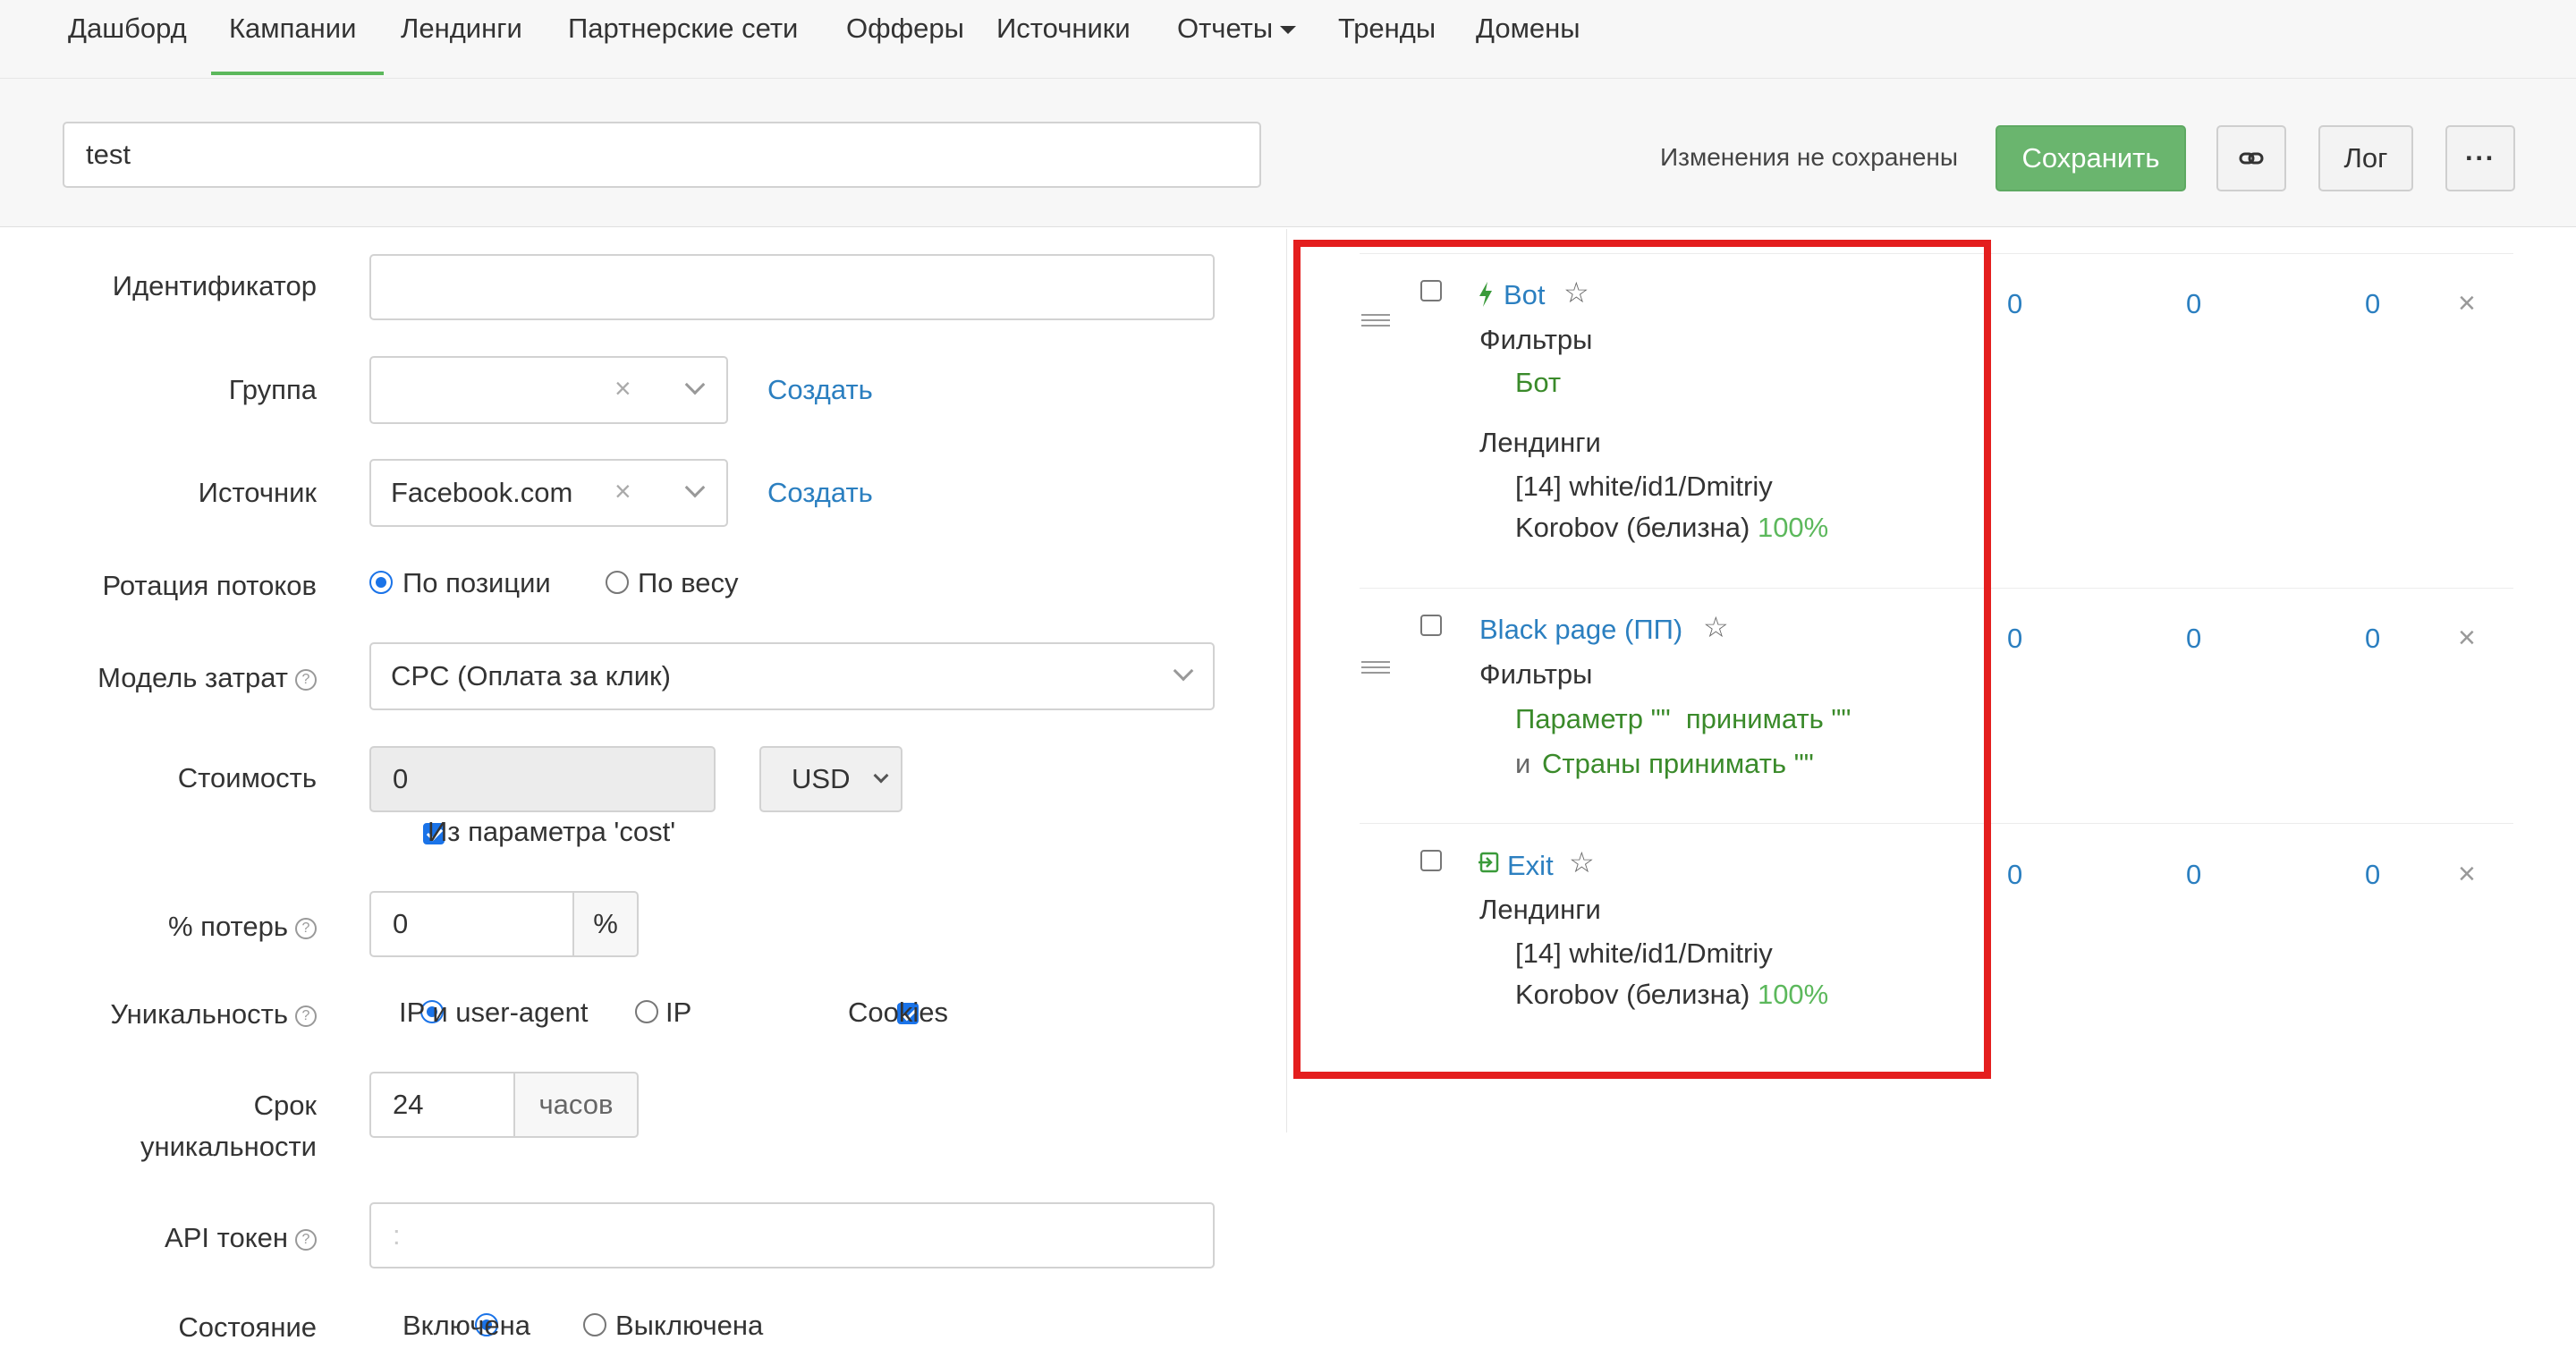 The width and height of the screenshot is (2576, 1349). What do you see at coordinates (247, 1327) in the screenshot?
I see `state-label: Состояние` at bounding box center [247, 1327].